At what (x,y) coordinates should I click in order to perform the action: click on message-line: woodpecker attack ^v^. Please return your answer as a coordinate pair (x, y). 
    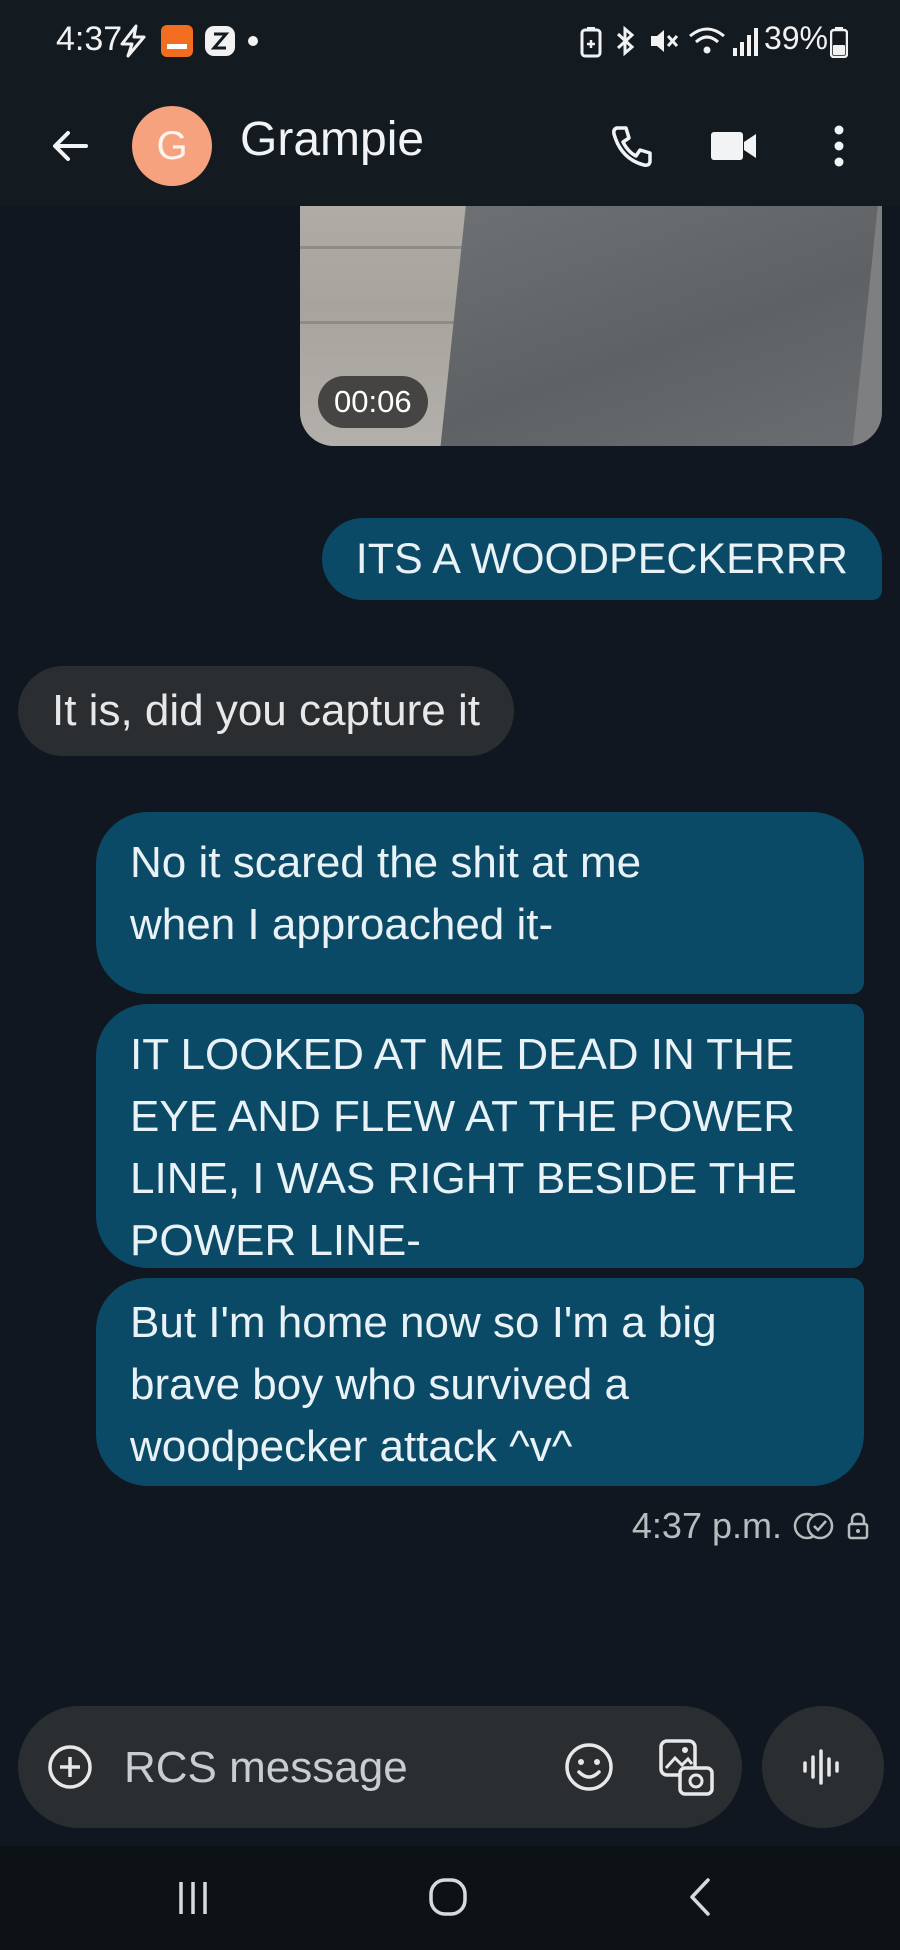
    Looking at the image, I should click on (351, 1446).